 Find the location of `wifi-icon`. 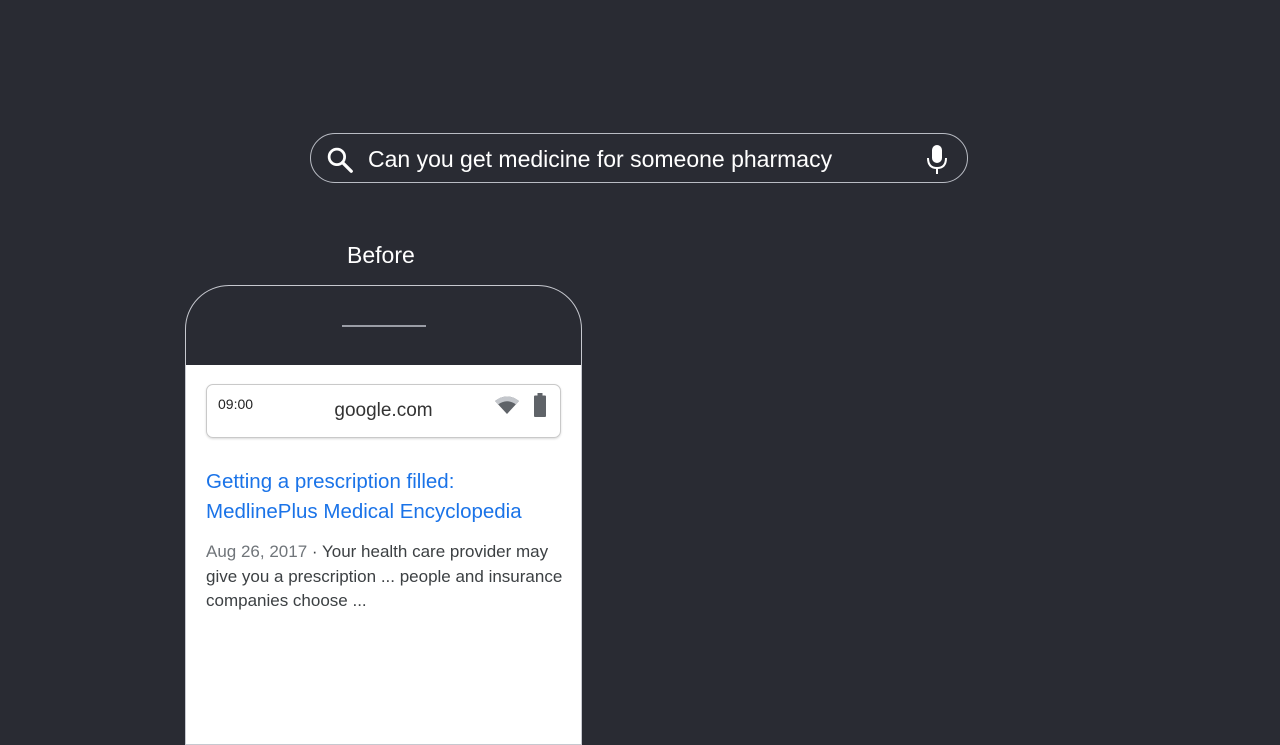

wifi-icon is located at coordinates (507, 405).